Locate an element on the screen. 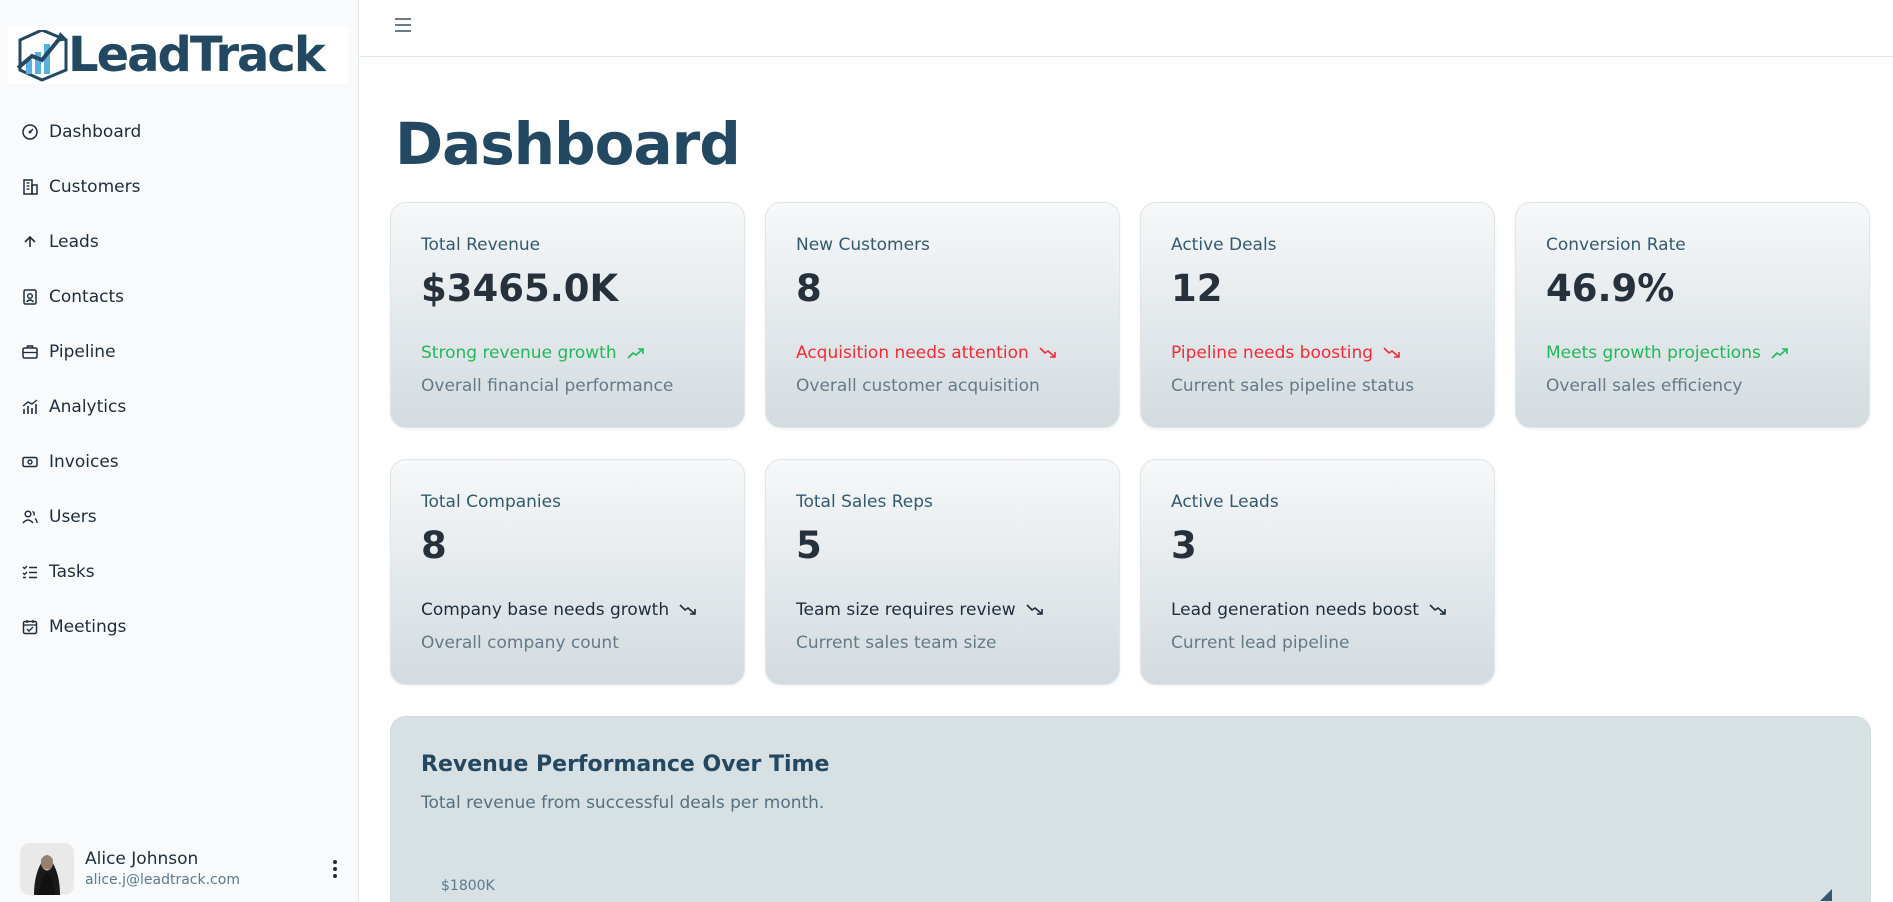 Image resolution: width=1893 pixels, height=902 pixels. card-trend: Meets growth projections is located at coordinates (1667, 353).